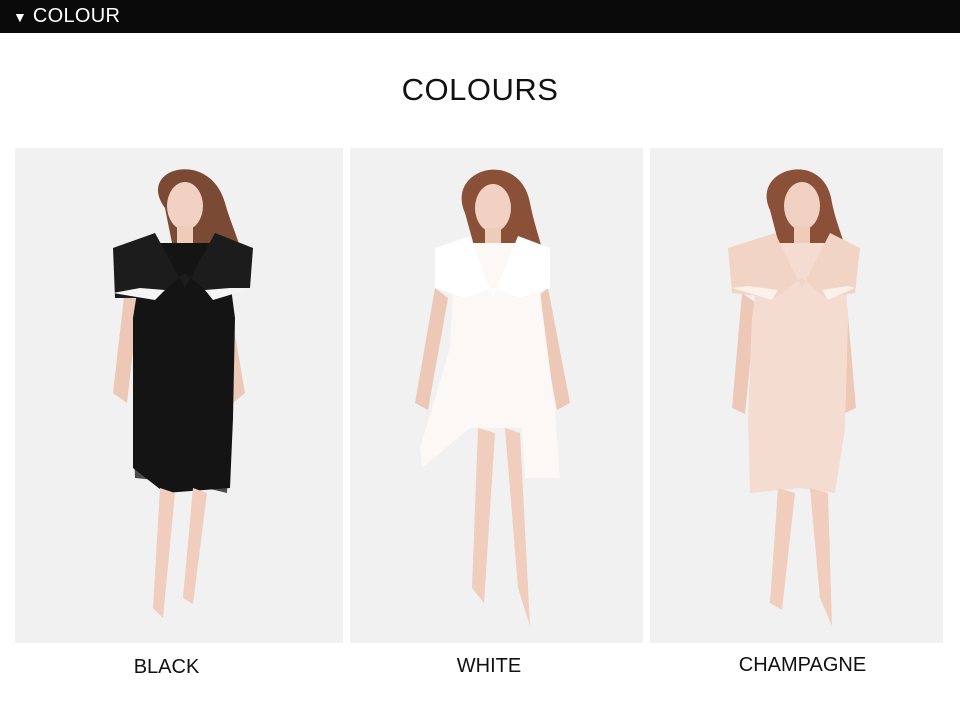 The height and width of the screenshot is (713, 960). I want to click on model-illustration-black, so click(183, 393).